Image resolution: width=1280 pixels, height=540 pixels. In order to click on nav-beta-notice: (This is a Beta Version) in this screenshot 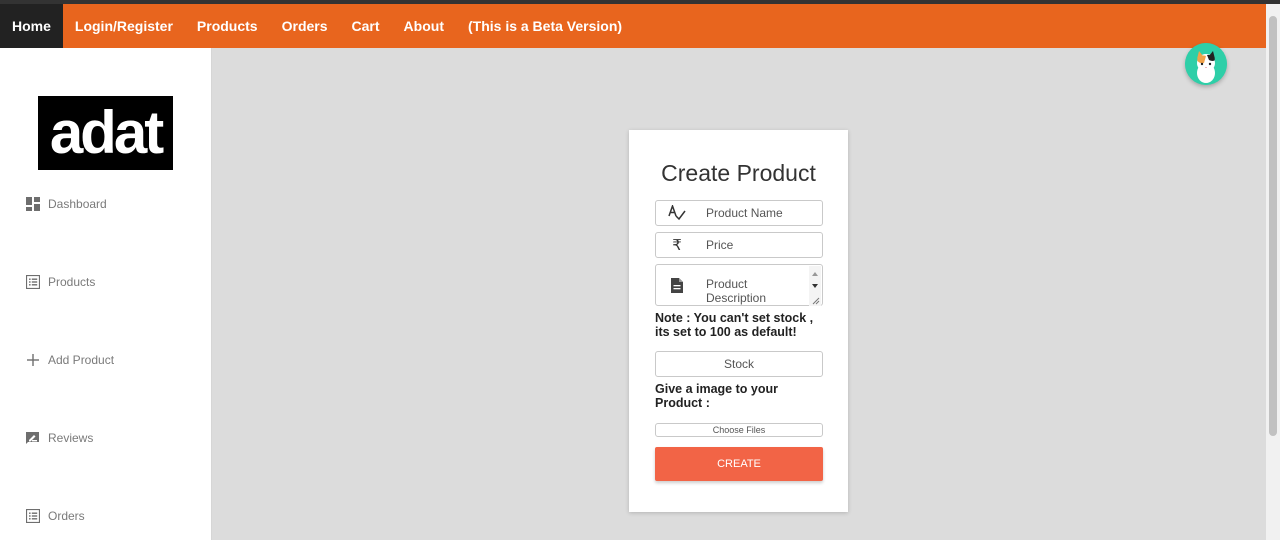, I will do `click(545, 26)`.